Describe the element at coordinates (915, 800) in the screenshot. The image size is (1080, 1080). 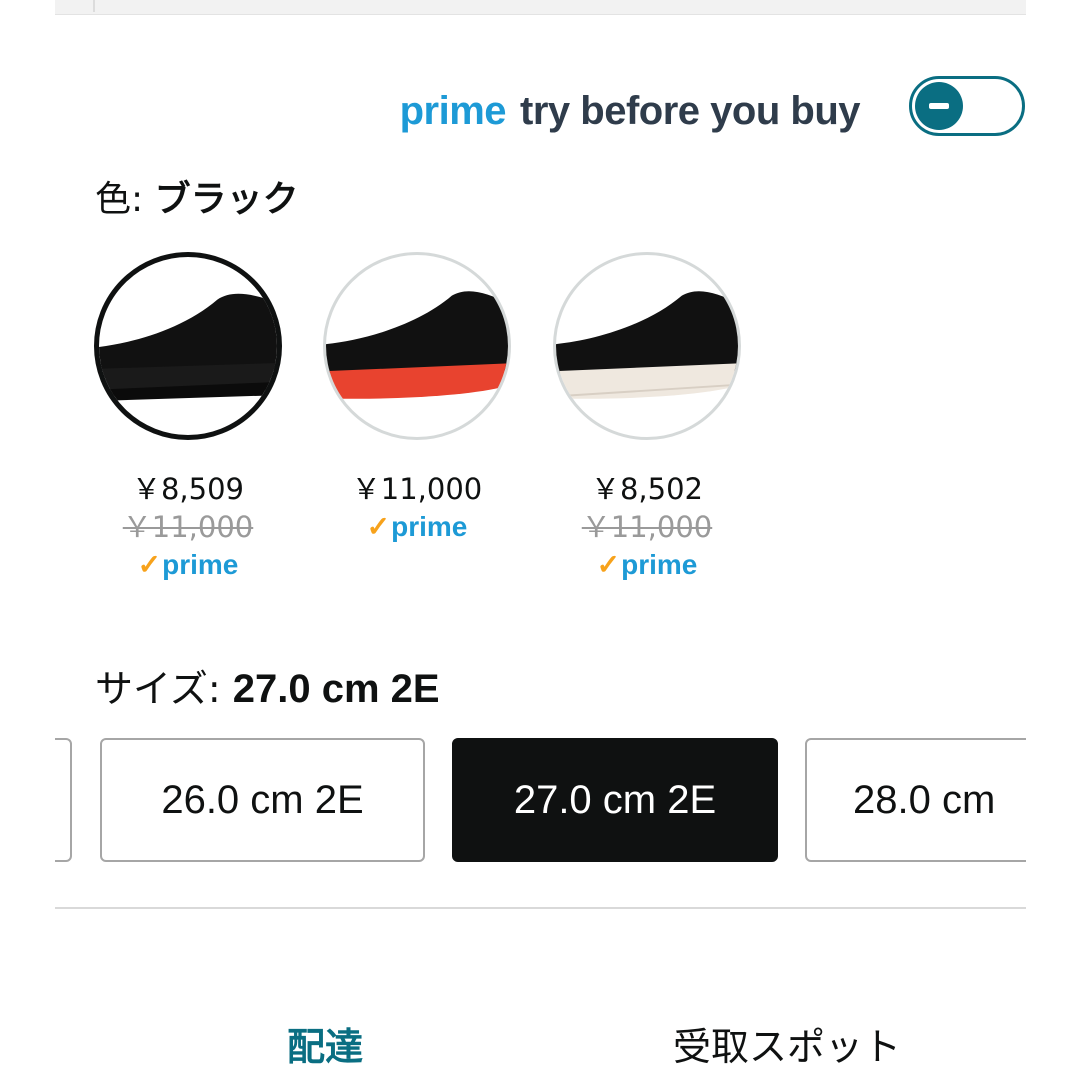
I see `size-option-28: 28.0 cm` at that location.